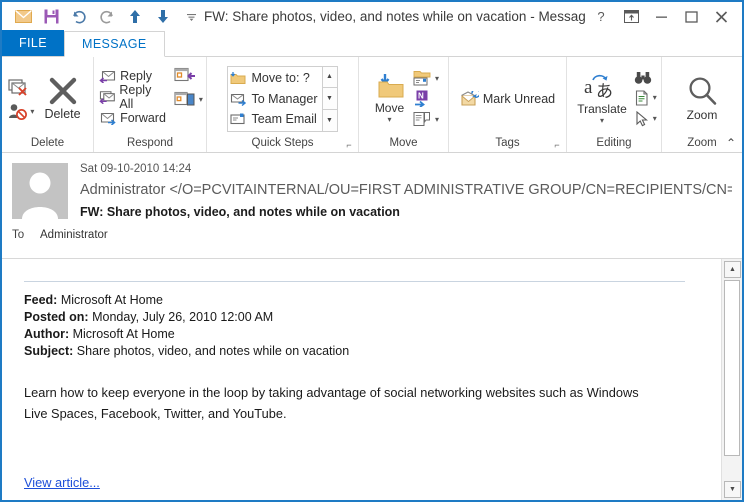  I want to click on save-icon, so click(51, 17).